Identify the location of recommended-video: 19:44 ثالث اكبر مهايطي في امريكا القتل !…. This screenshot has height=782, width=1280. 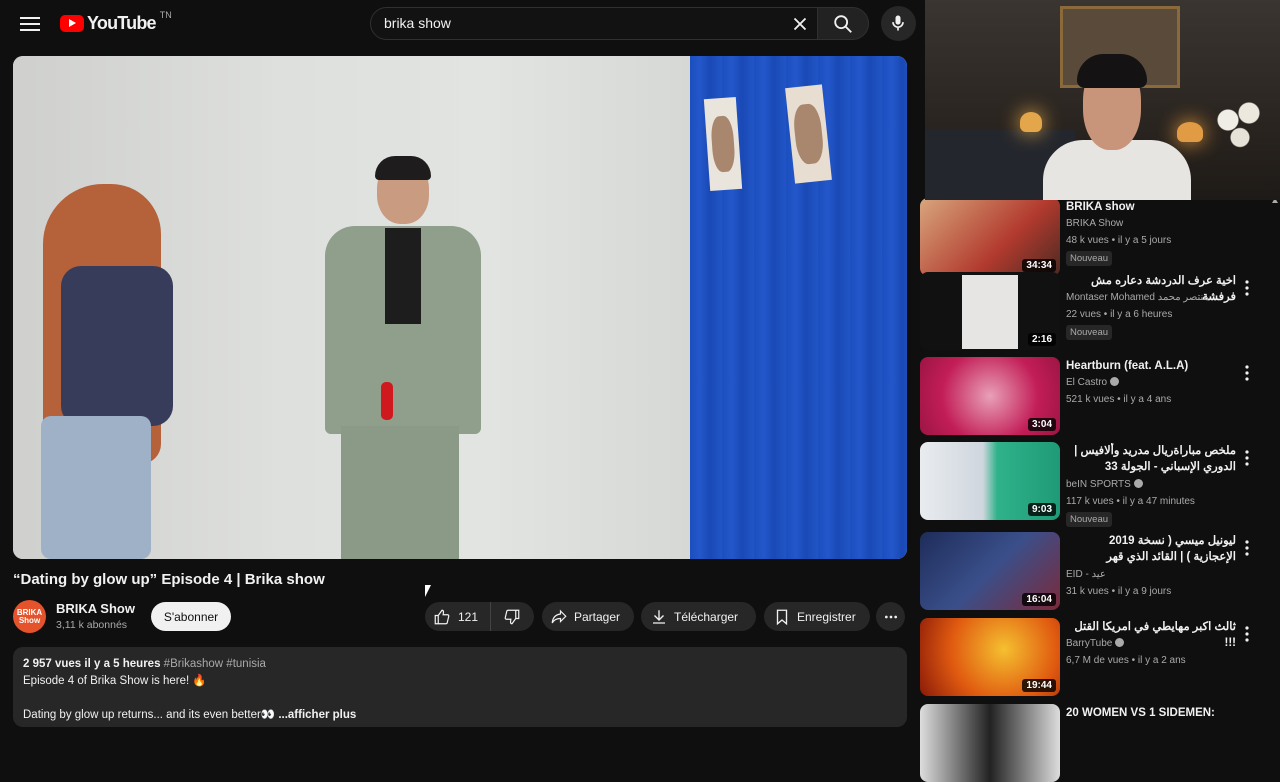
(1090, 658).